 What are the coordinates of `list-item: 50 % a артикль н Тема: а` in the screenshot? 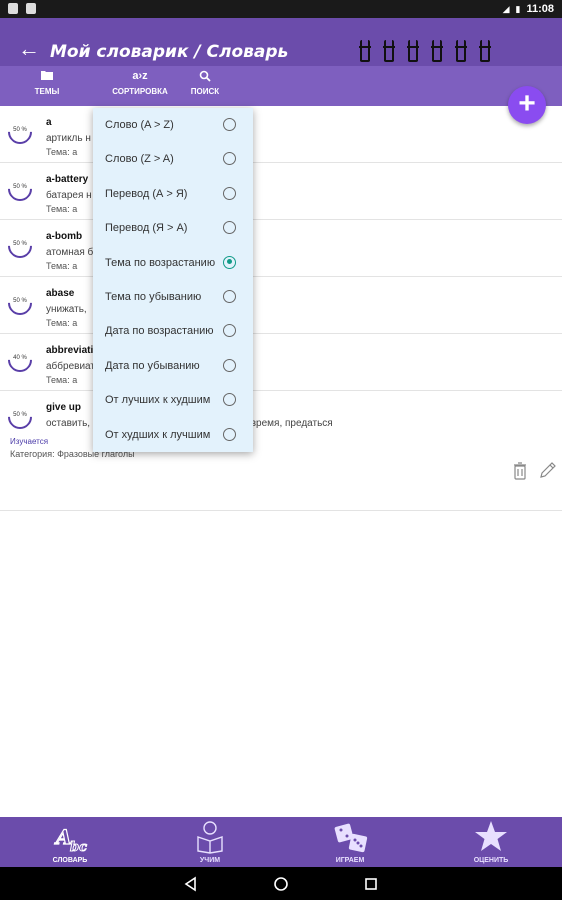 It's located at (281, 134).